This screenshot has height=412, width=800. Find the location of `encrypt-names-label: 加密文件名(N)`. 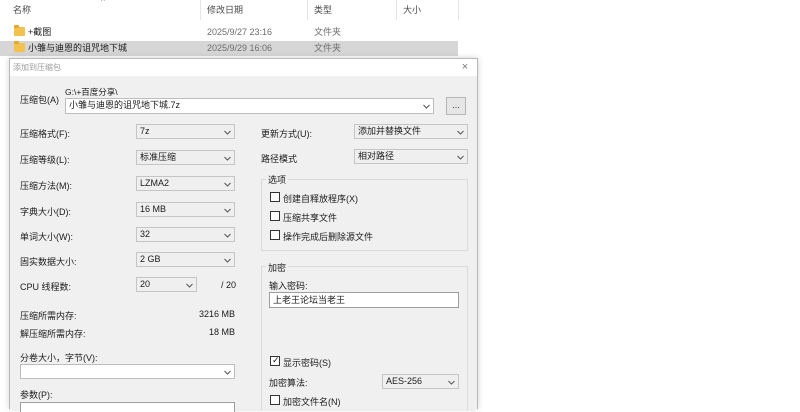

encrypt-names-label: 加密文件名(N) is located at coordinates (312, 401).